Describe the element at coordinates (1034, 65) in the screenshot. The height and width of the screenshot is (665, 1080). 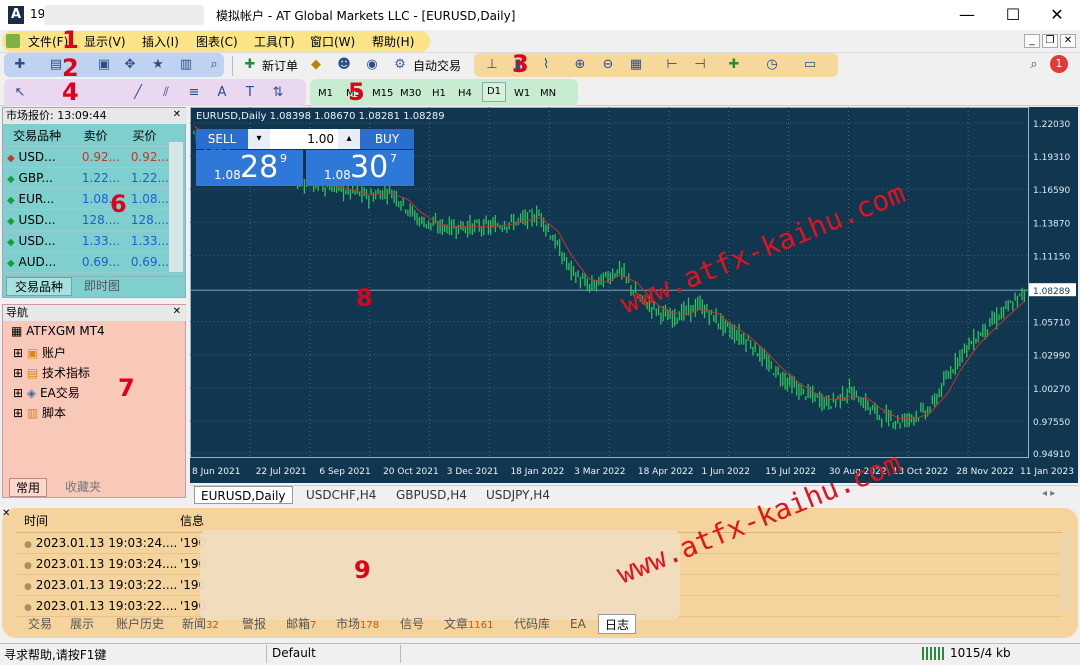
I see `search-icon: ⌕` at that location.